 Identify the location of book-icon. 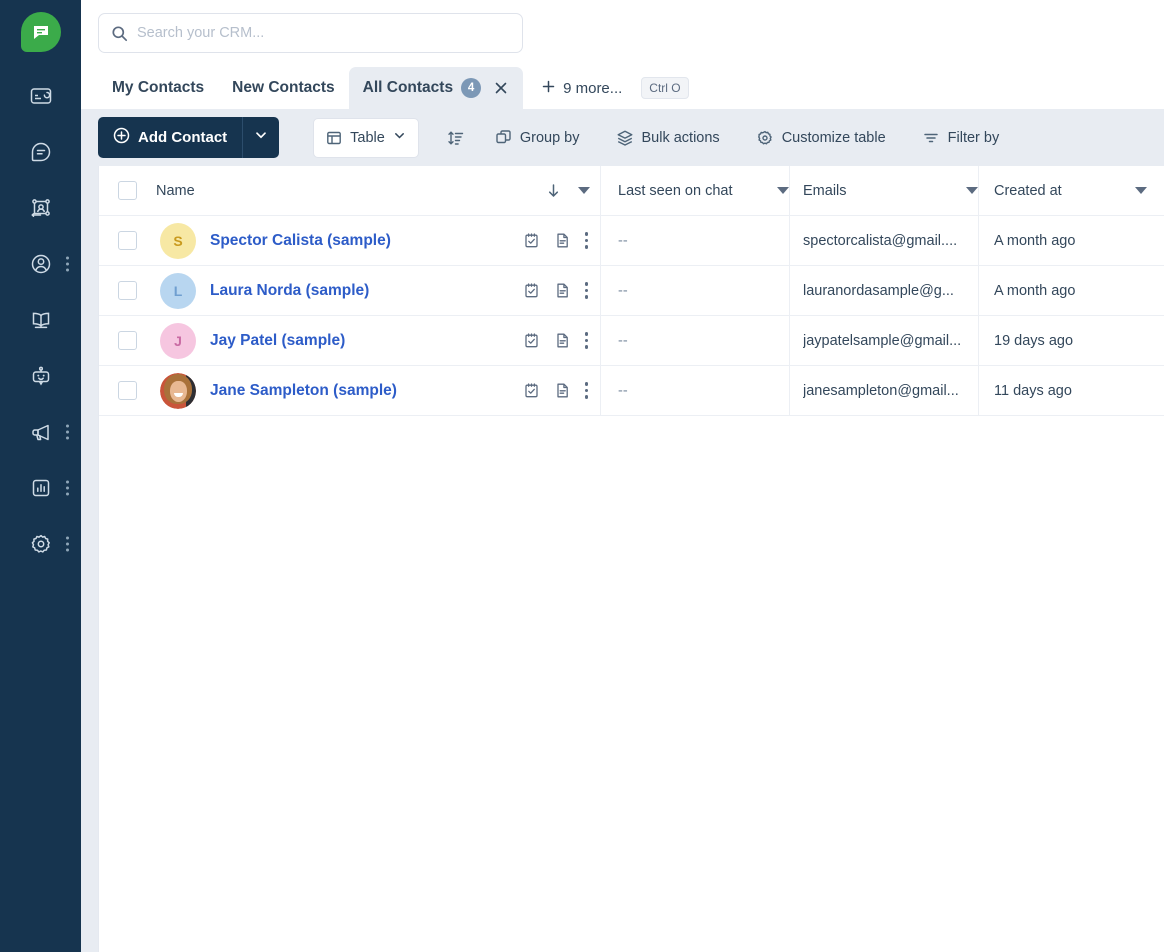
(41, 320).